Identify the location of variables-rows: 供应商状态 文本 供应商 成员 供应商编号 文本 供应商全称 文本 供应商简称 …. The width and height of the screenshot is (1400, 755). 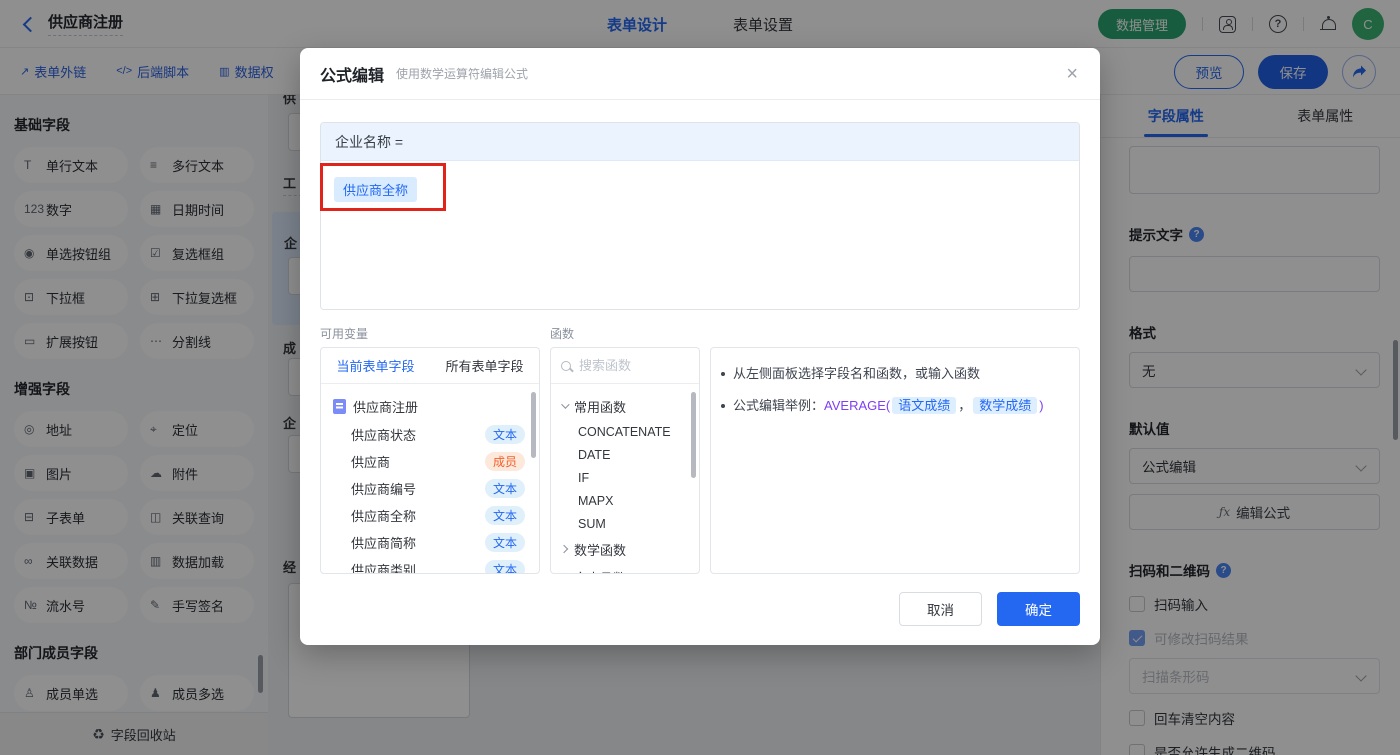
(430, 497).